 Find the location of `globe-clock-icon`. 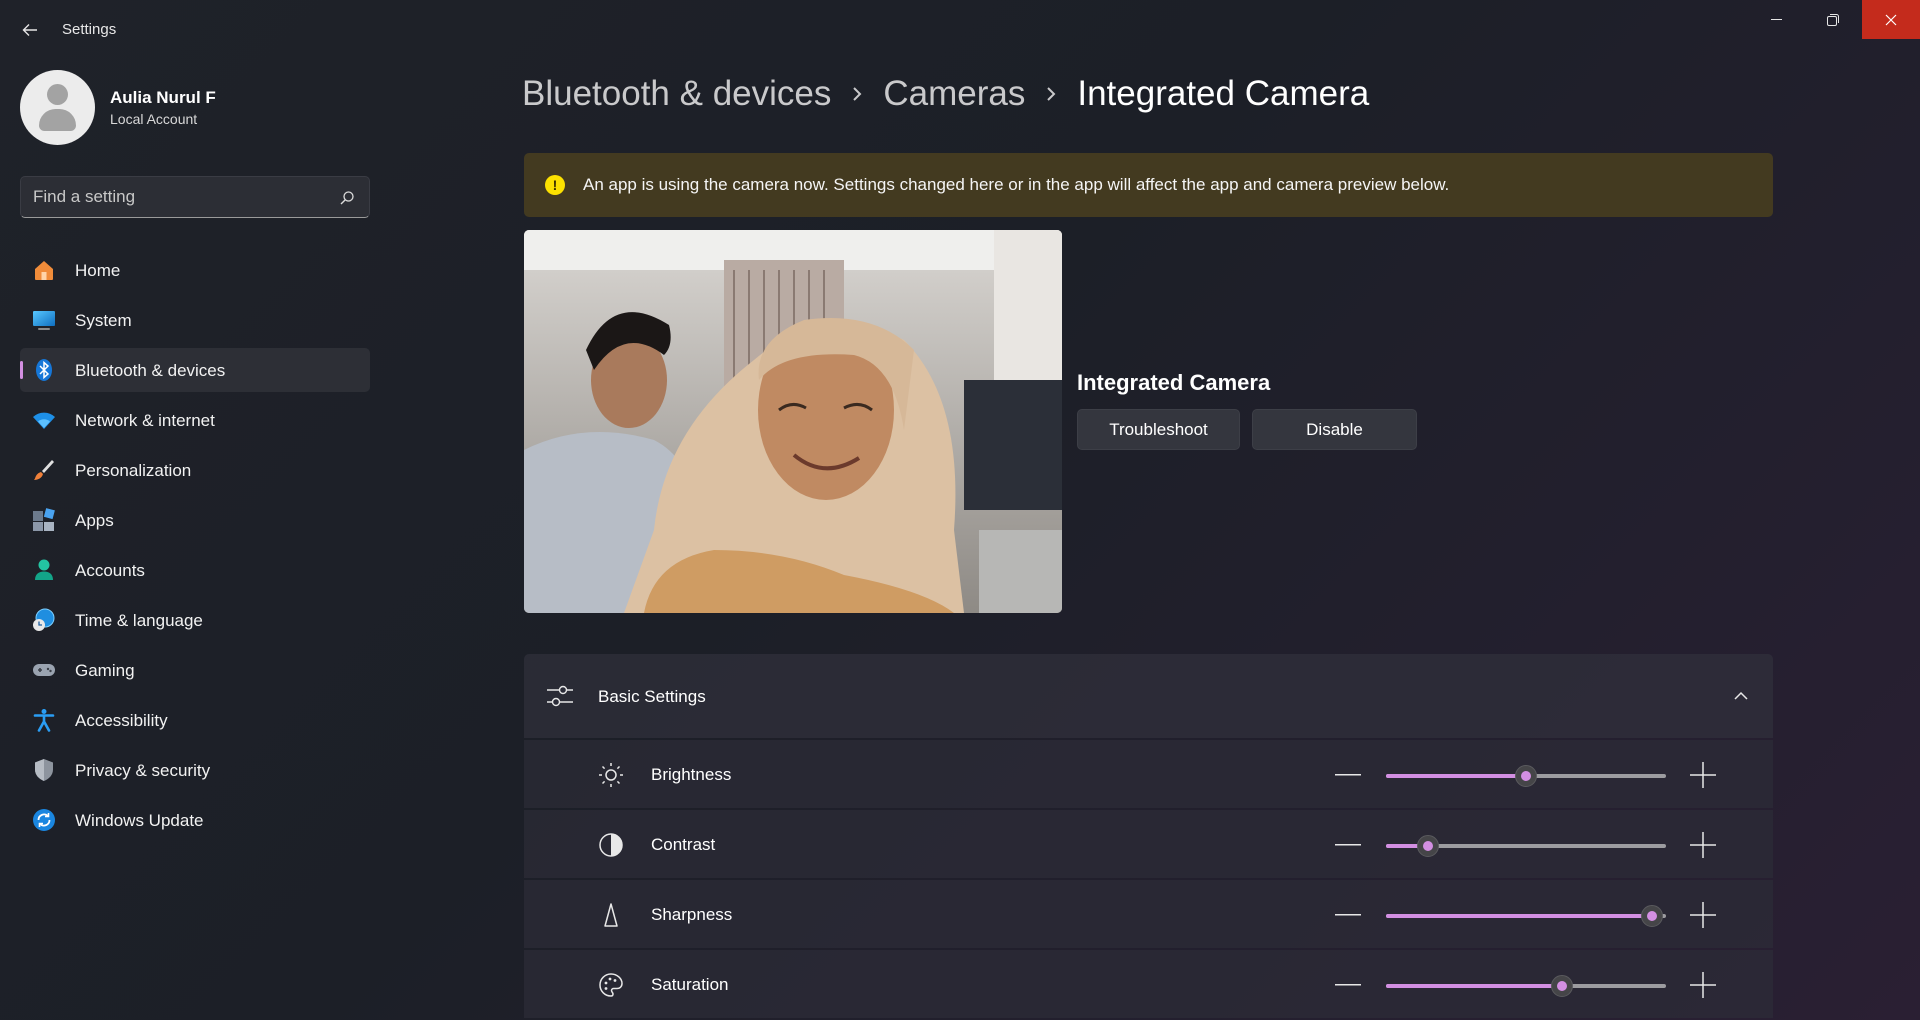

globe-clock-icon is located at coordinates (44, 619).